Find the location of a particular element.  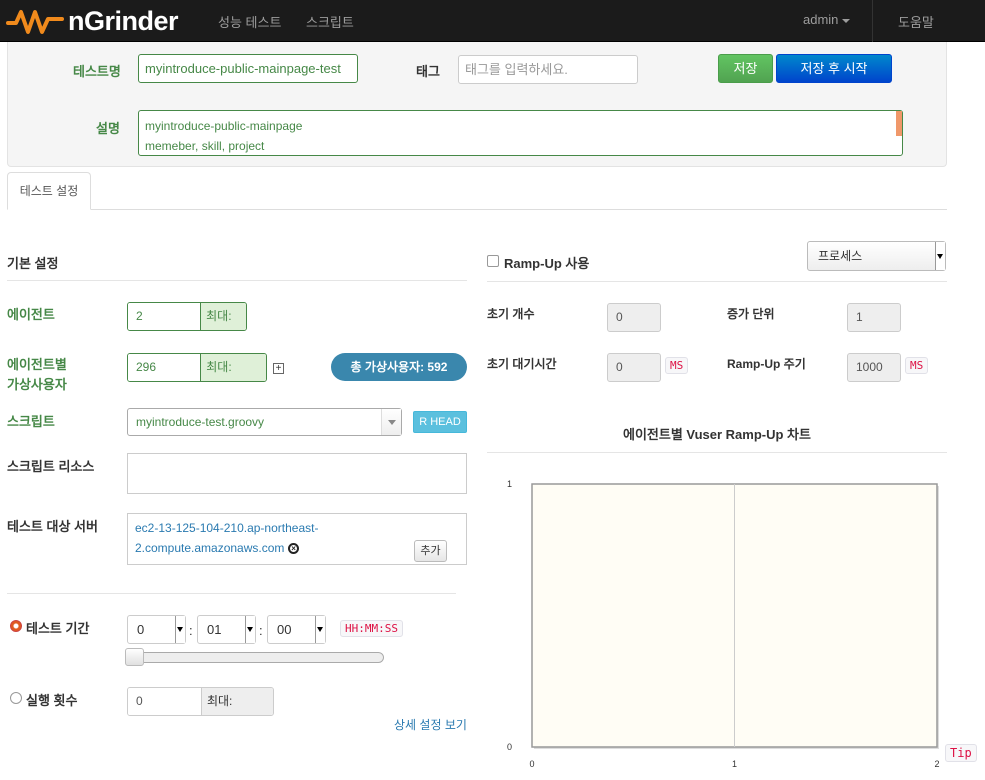

script-select-value: myintroduce-test.groovy is located at coordinates (200, 422).